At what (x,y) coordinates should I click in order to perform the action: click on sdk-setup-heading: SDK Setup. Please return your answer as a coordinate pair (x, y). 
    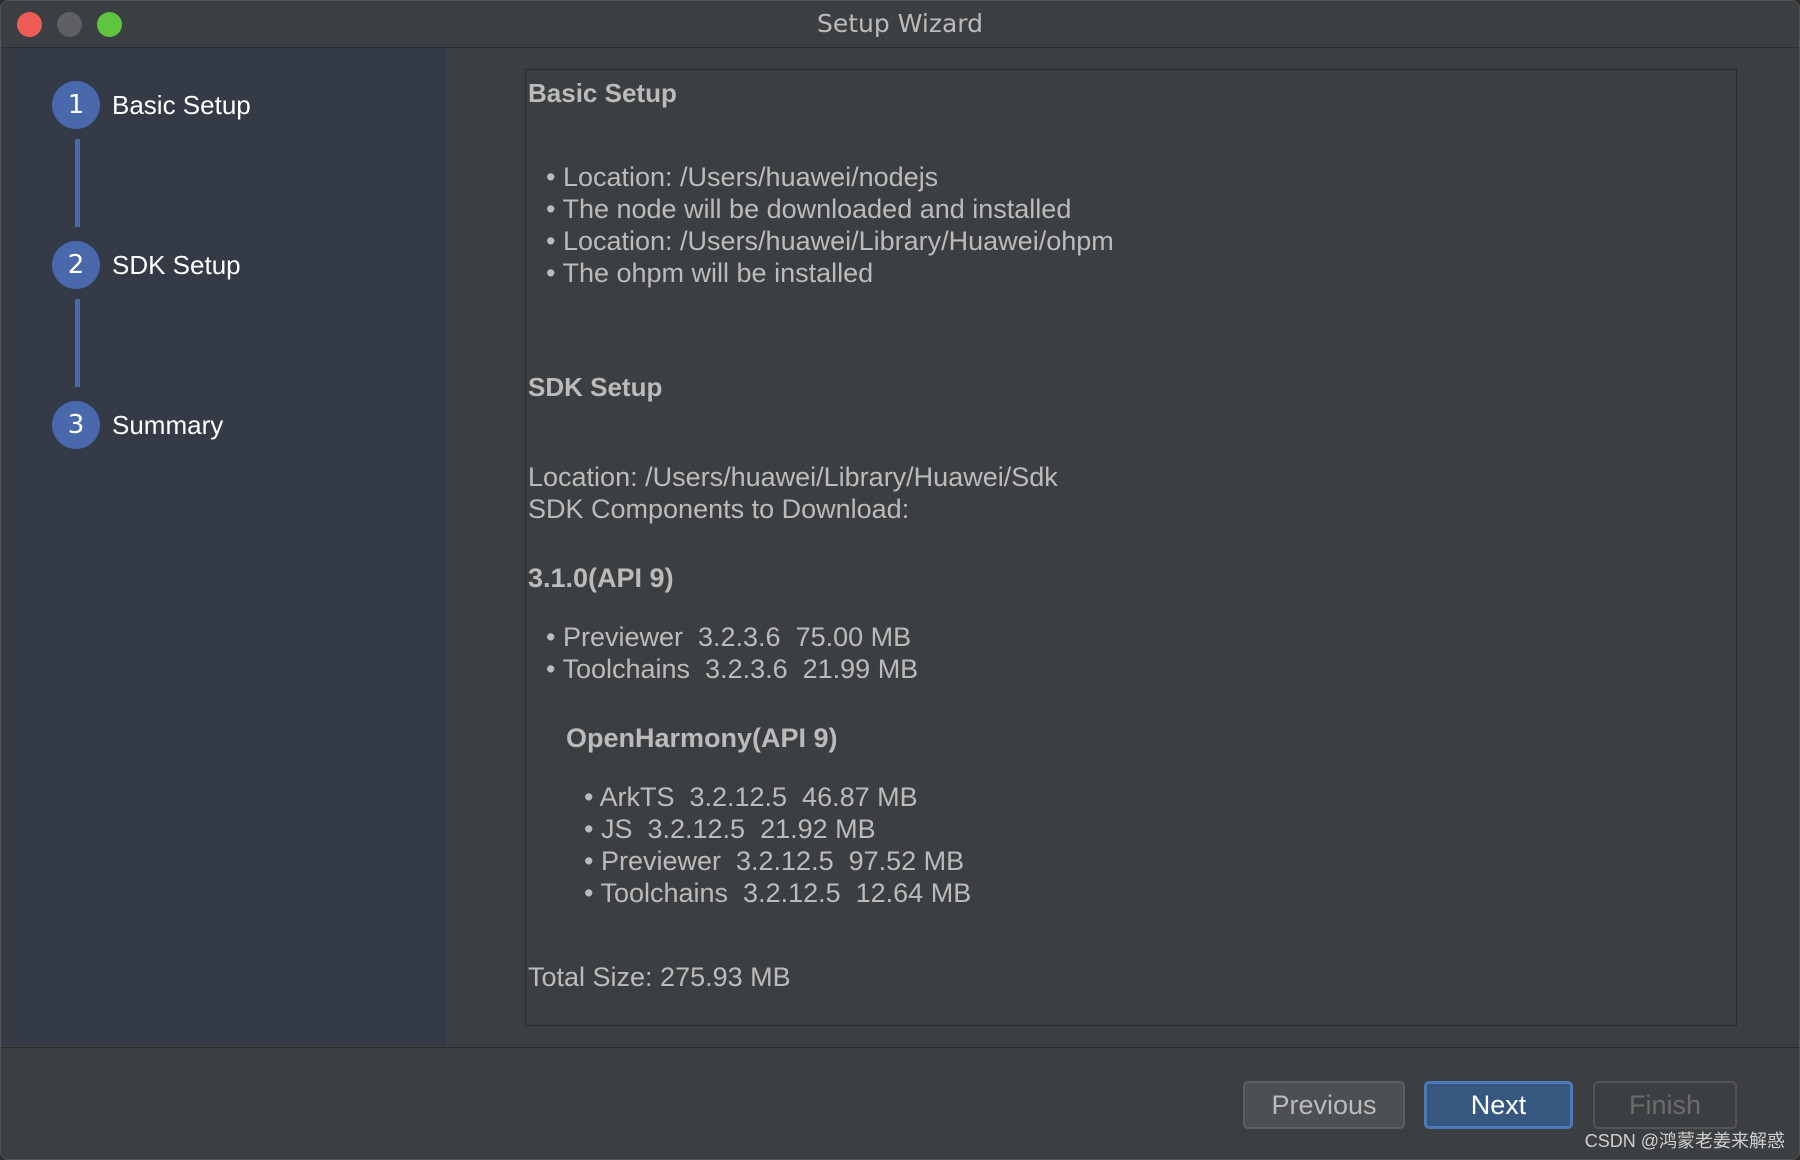
    Looking at the image, I should click on (595, 387).